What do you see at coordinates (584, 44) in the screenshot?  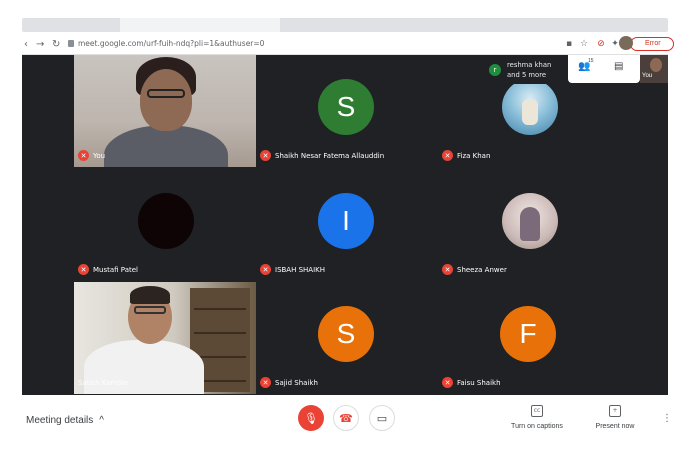 I see `star-icon: ☆` at bounding box center [584, 44].